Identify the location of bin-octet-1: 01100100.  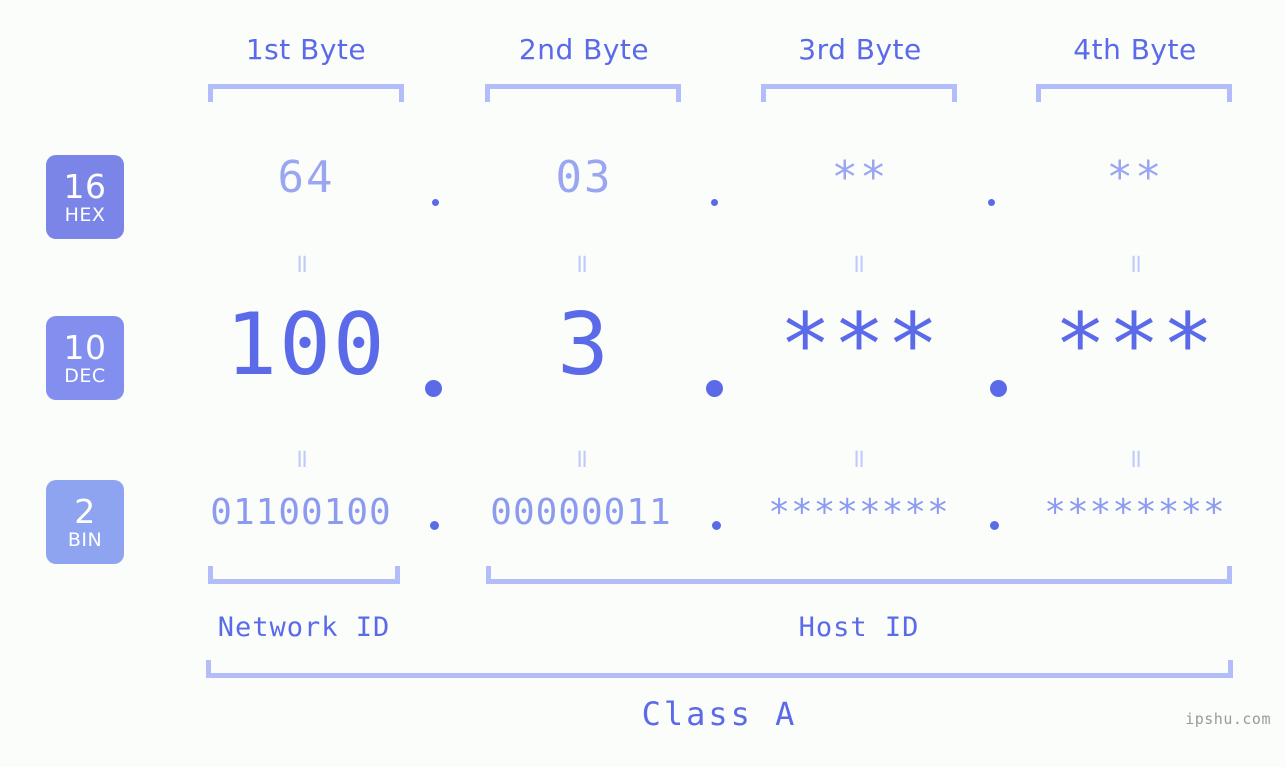
(301, 512).